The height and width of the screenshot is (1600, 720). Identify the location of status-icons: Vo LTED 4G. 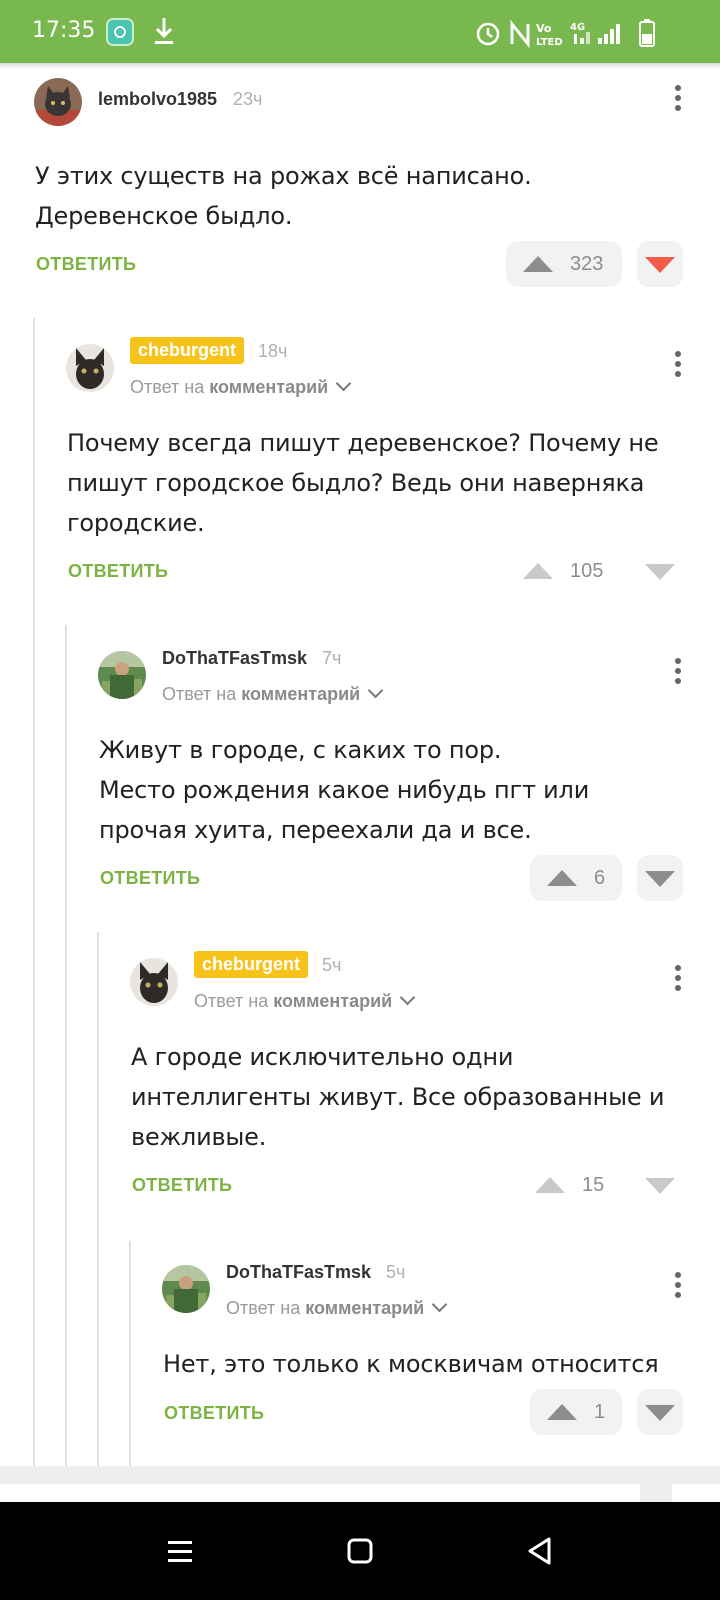
(565, 33).